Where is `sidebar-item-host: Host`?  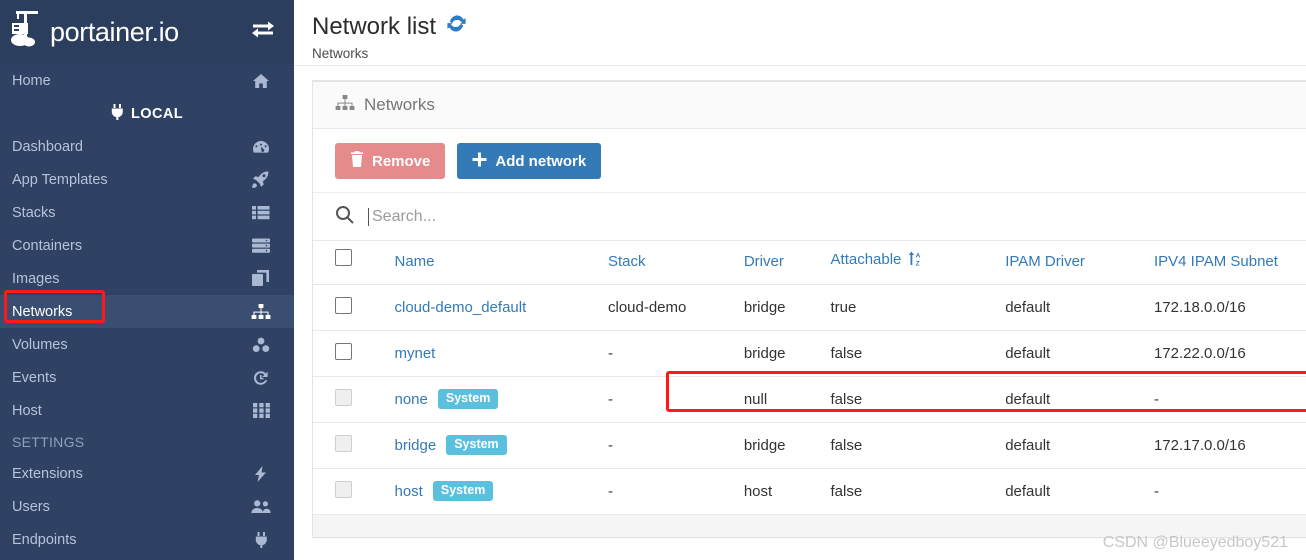
sidebar-item-host: Host is located at coordinates (147, 410).